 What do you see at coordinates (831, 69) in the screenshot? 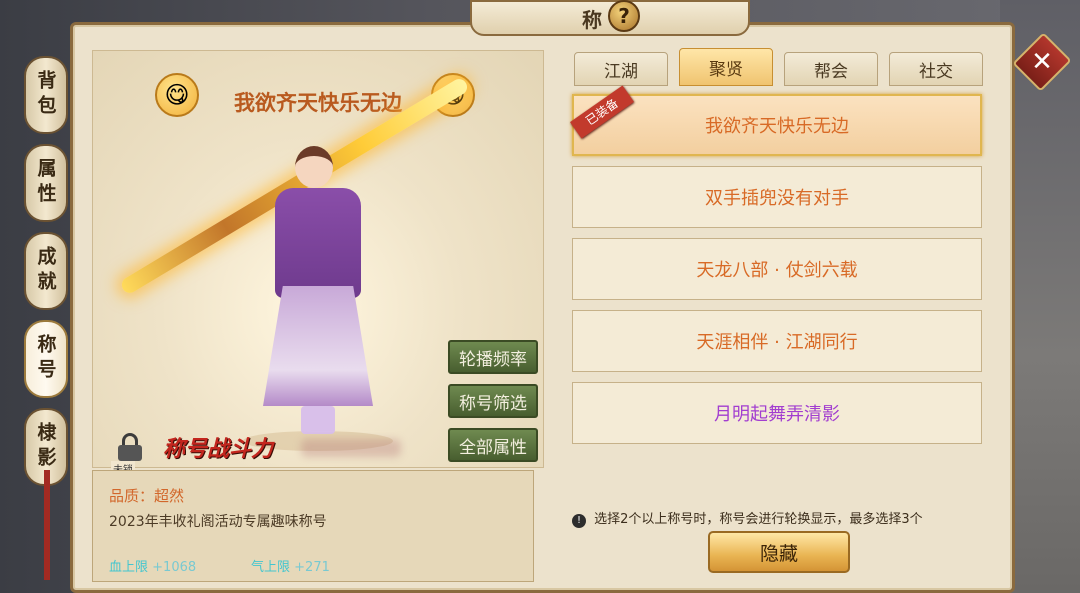
I see `tab-guild: 帮会` at bounding box center [831, 69].